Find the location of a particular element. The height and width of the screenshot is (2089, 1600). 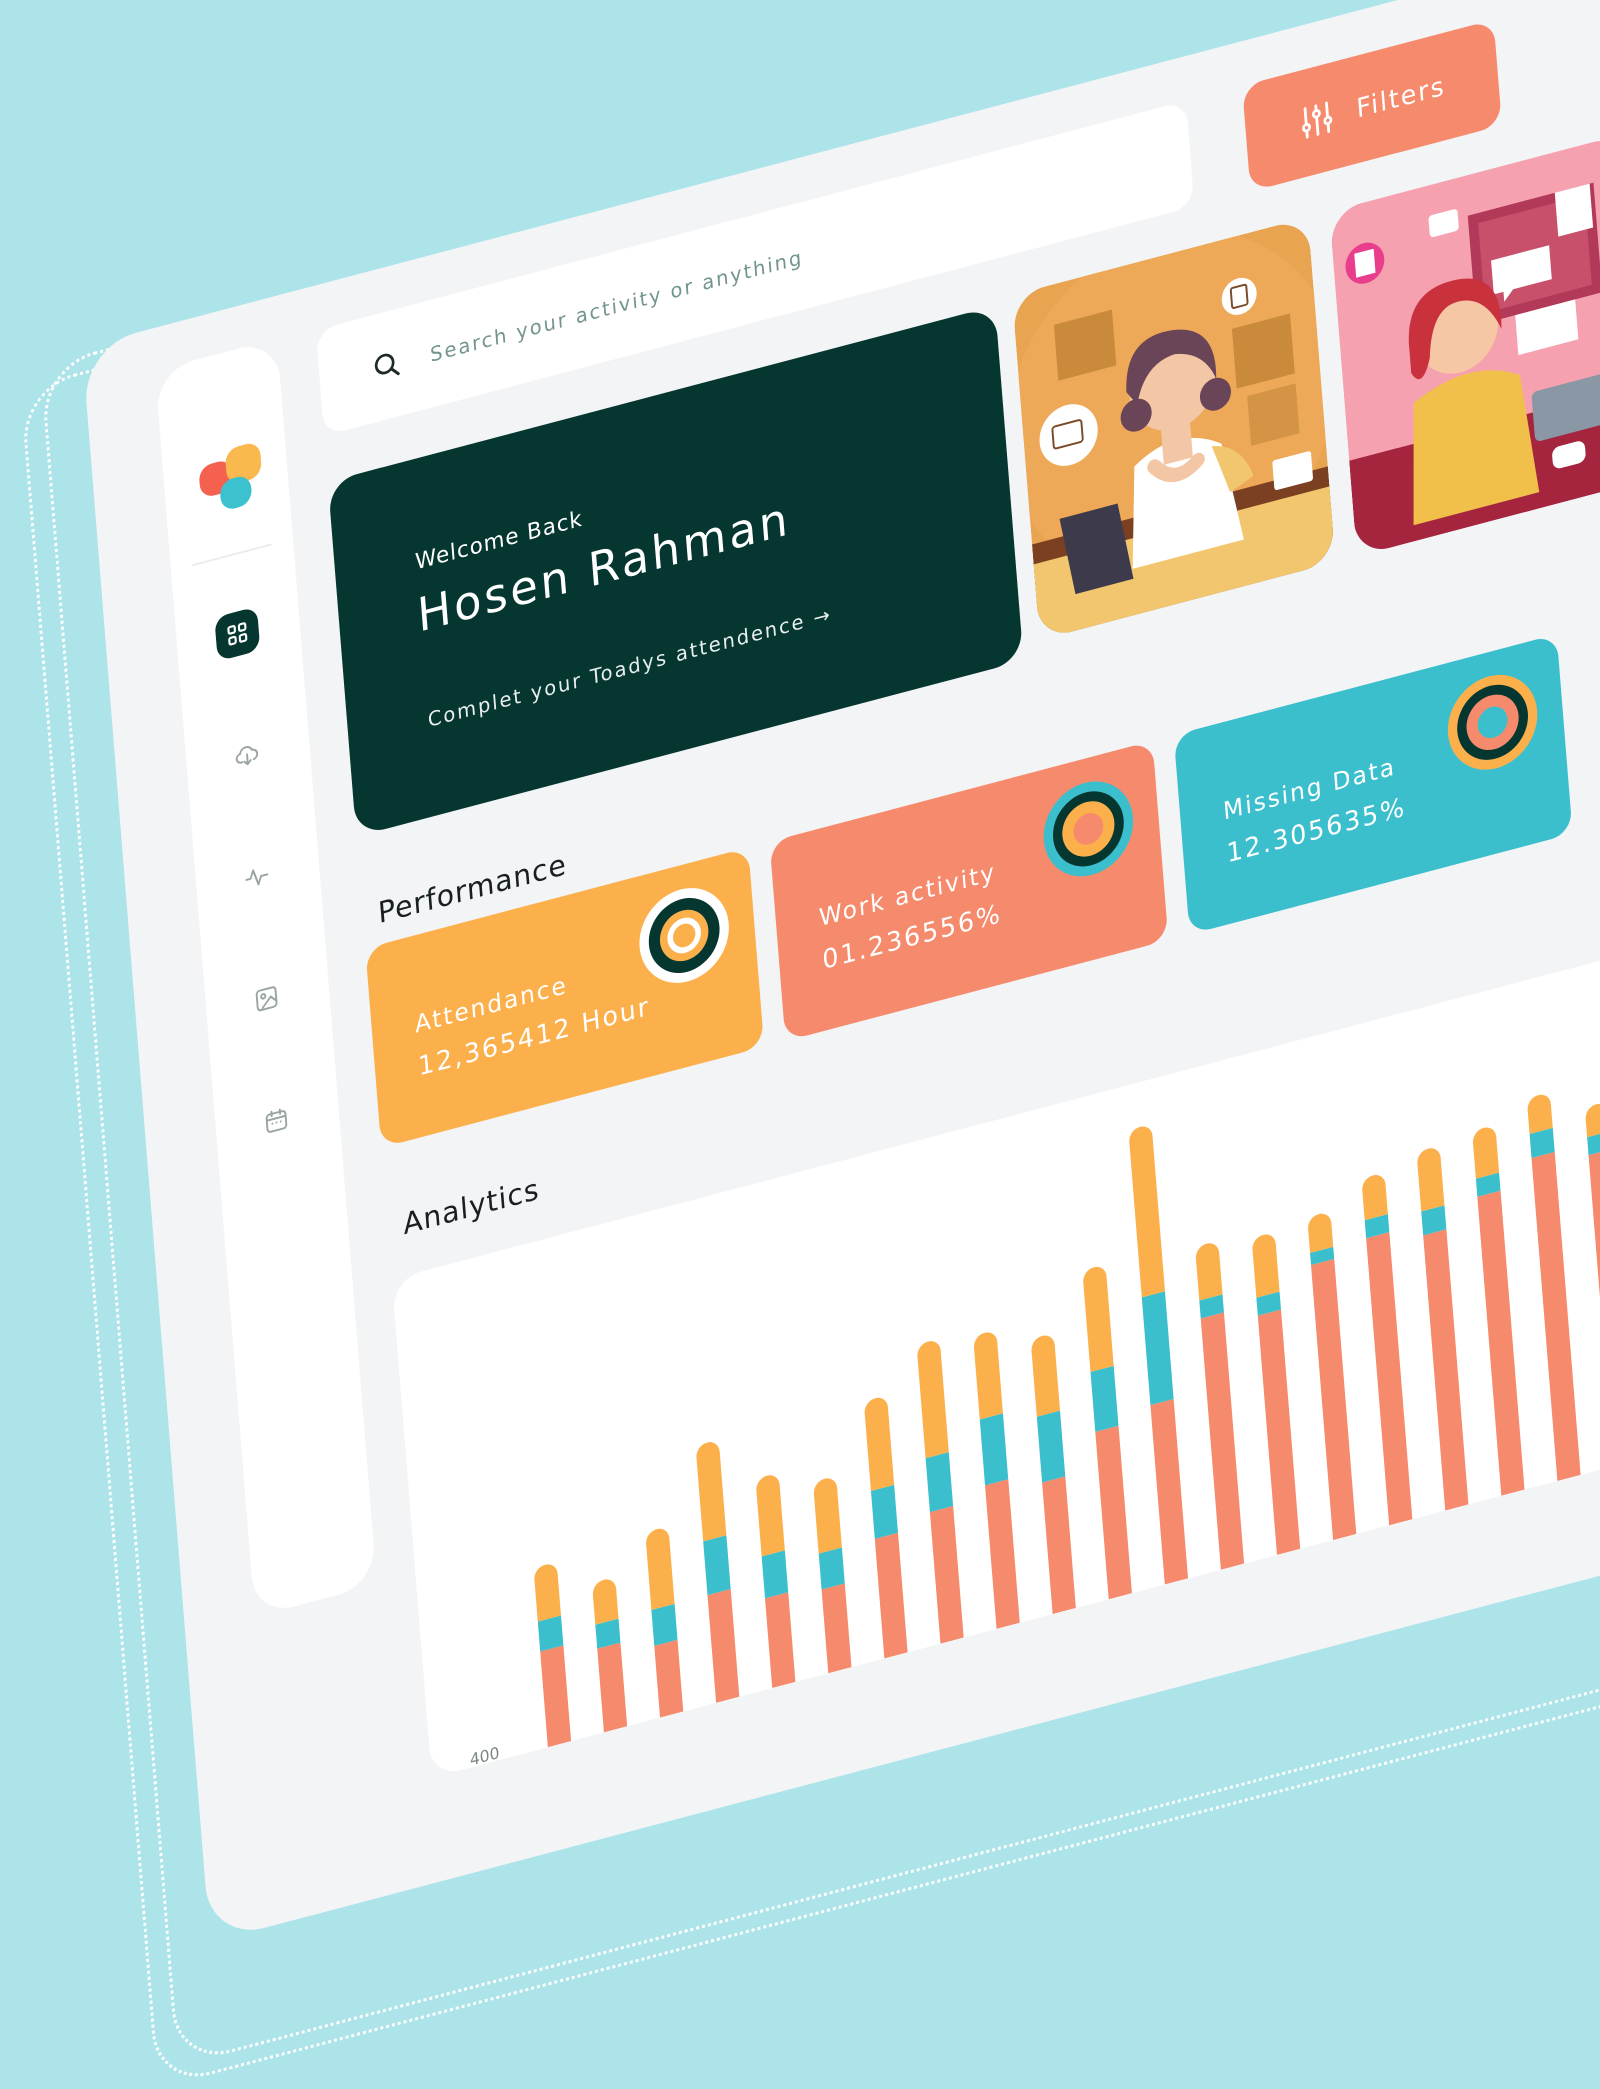

sidebar-item-gallery is located at coordinates (267, 998).